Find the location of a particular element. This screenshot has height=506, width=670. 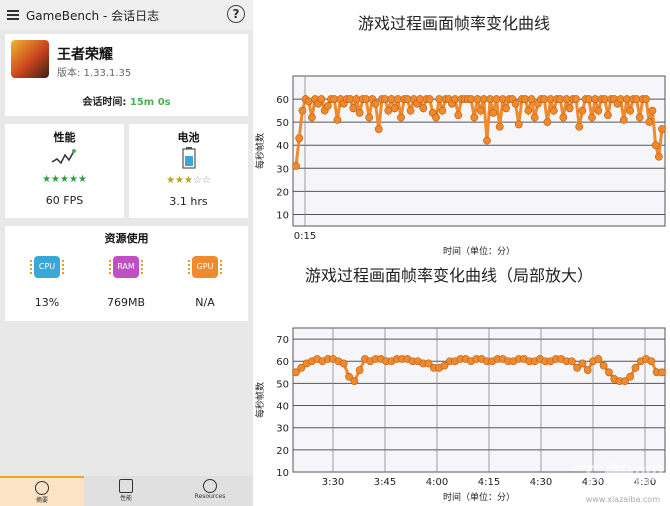

chart1-title: 游戏过程画面帧率变化曲线 is located at coordinates (454, 23).